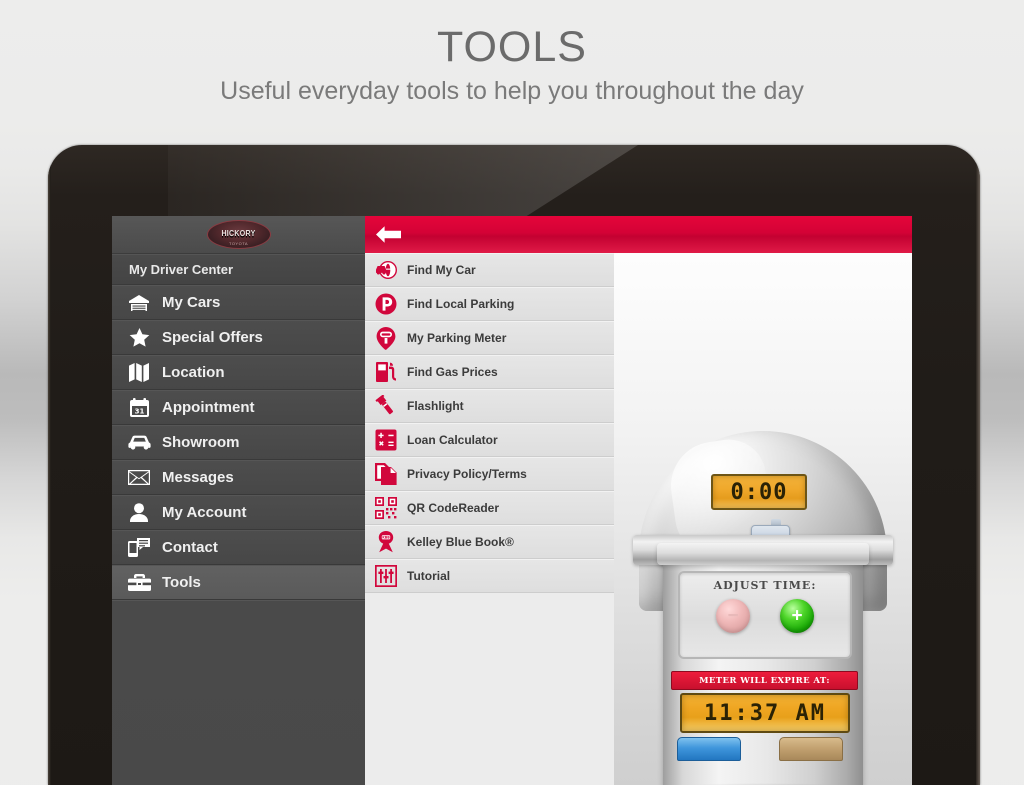 The image size is (1024, 785). I want to click on tool-item-label: Find My Car, so click(441, 270).